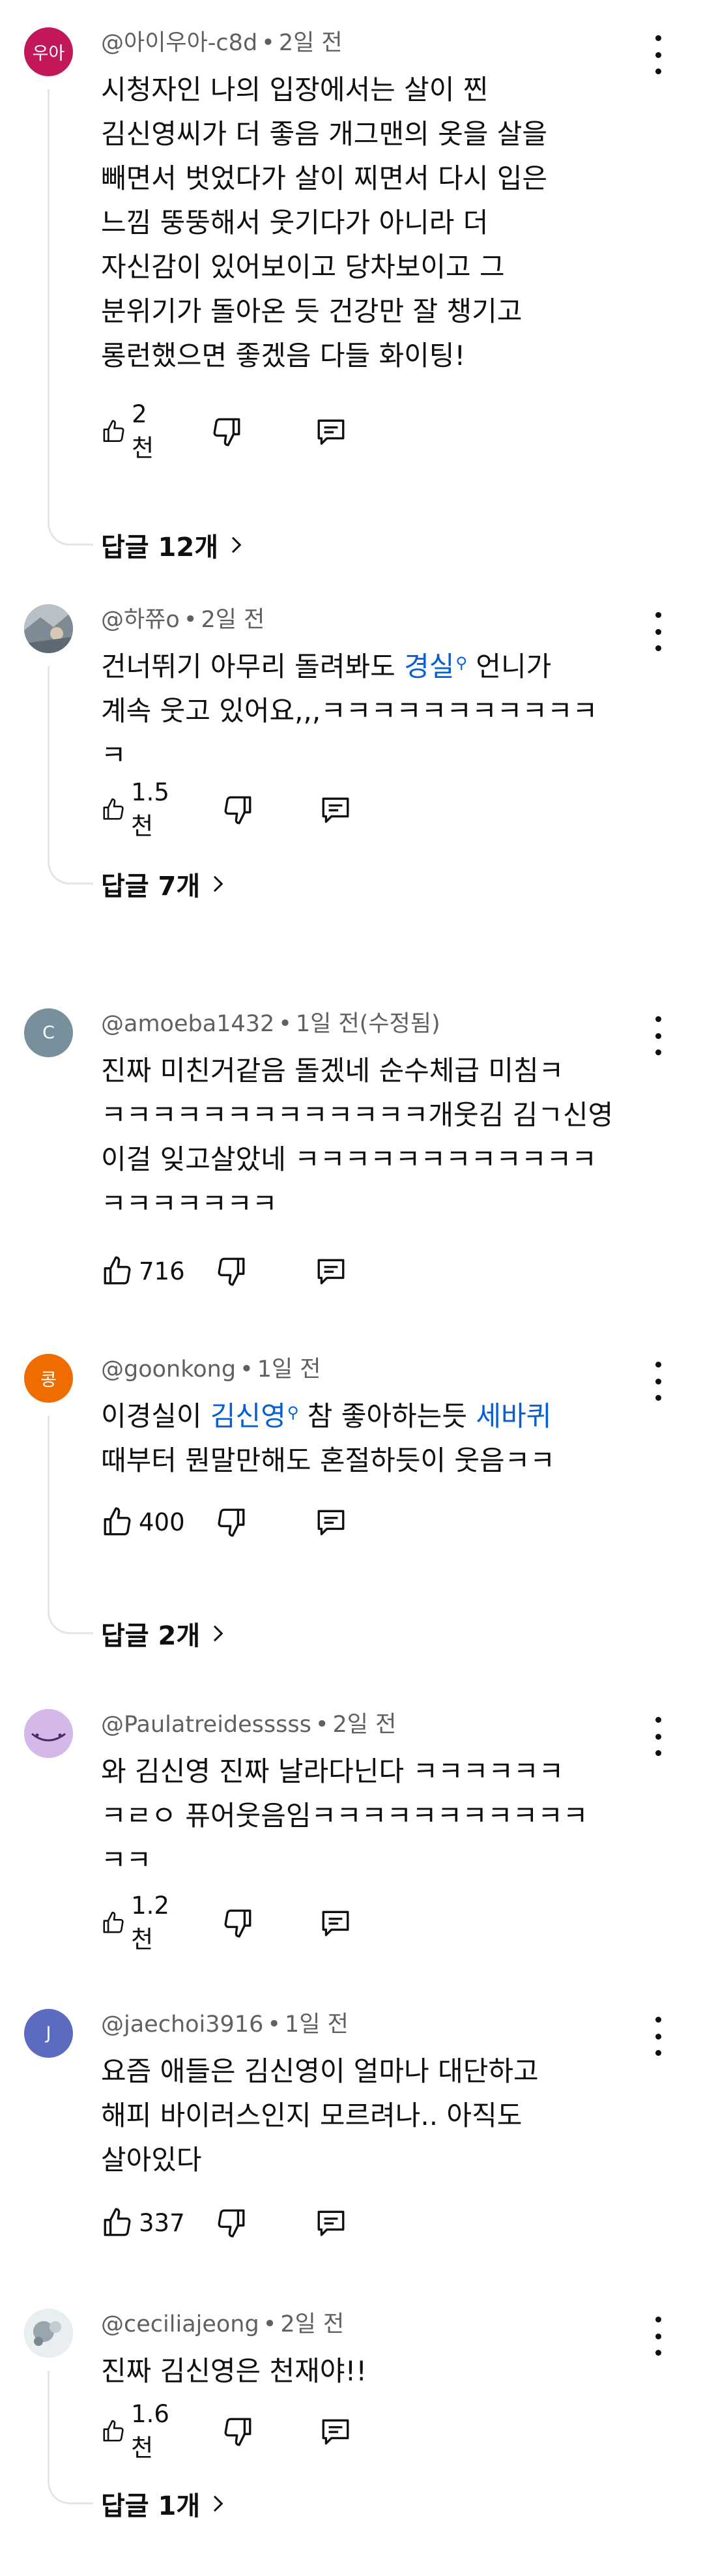 This screenshot has height=2576, width=703. Describe the element at coordinates (182, 2025) in the screenshot. I see `author-name: @jaechoi3916` at that location.